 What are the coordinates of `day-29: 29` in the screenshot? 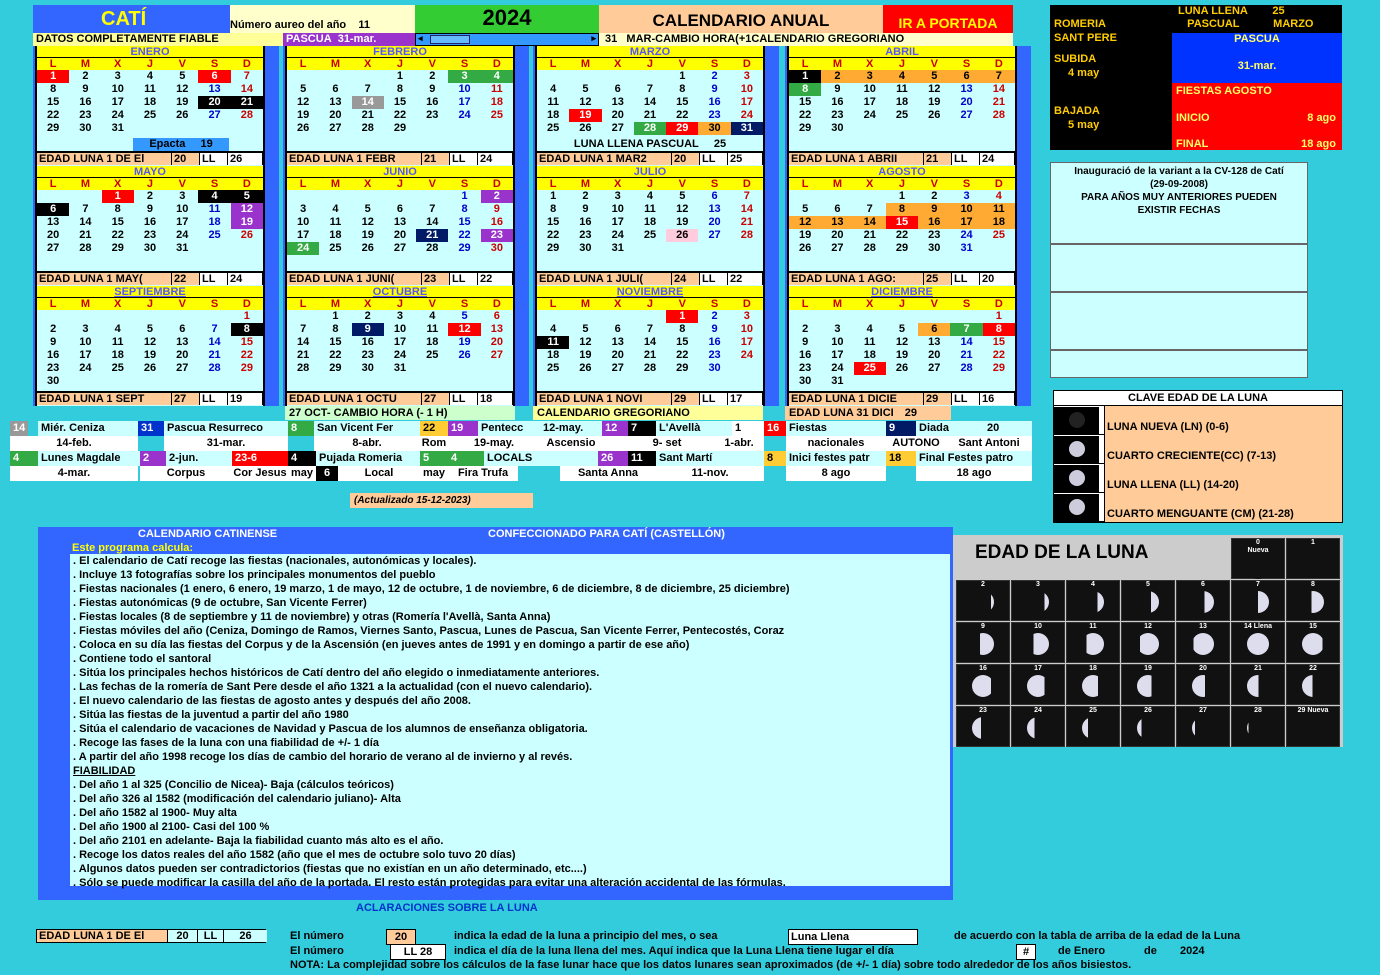 It's located at (53, 128).